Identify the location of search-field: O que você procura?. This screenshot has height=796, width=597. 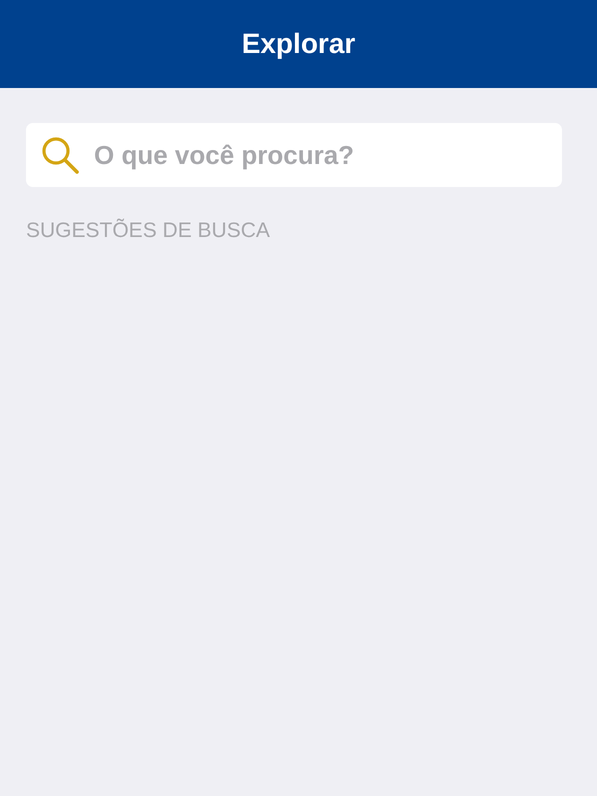
(294, 155).